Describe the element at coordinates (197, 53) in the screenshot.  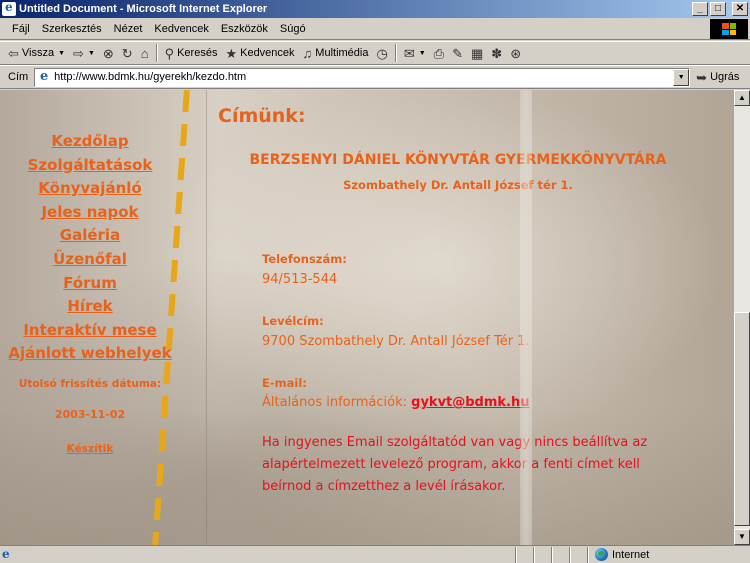
I see `search-label: Keresés` at that location.